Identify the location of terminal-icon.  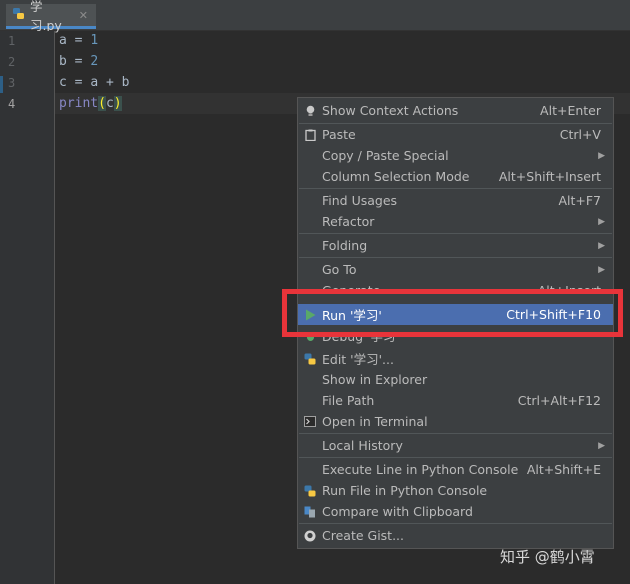
(310, 422).